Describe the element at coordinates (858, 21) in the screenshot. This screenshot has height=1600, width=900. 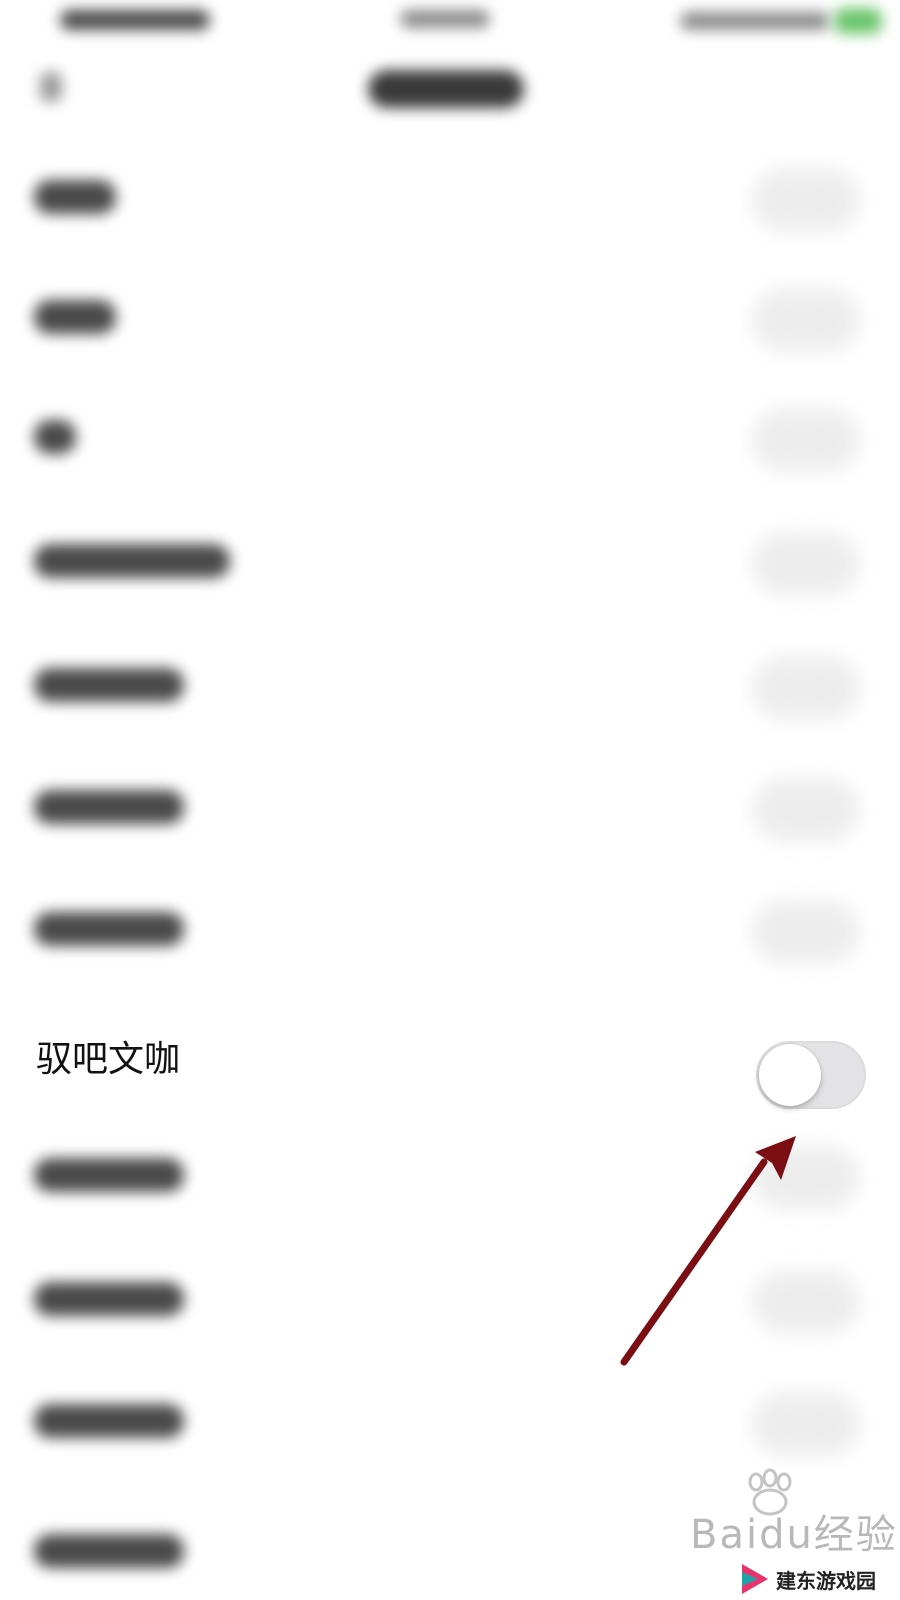
I see `battery-icon` at that location.